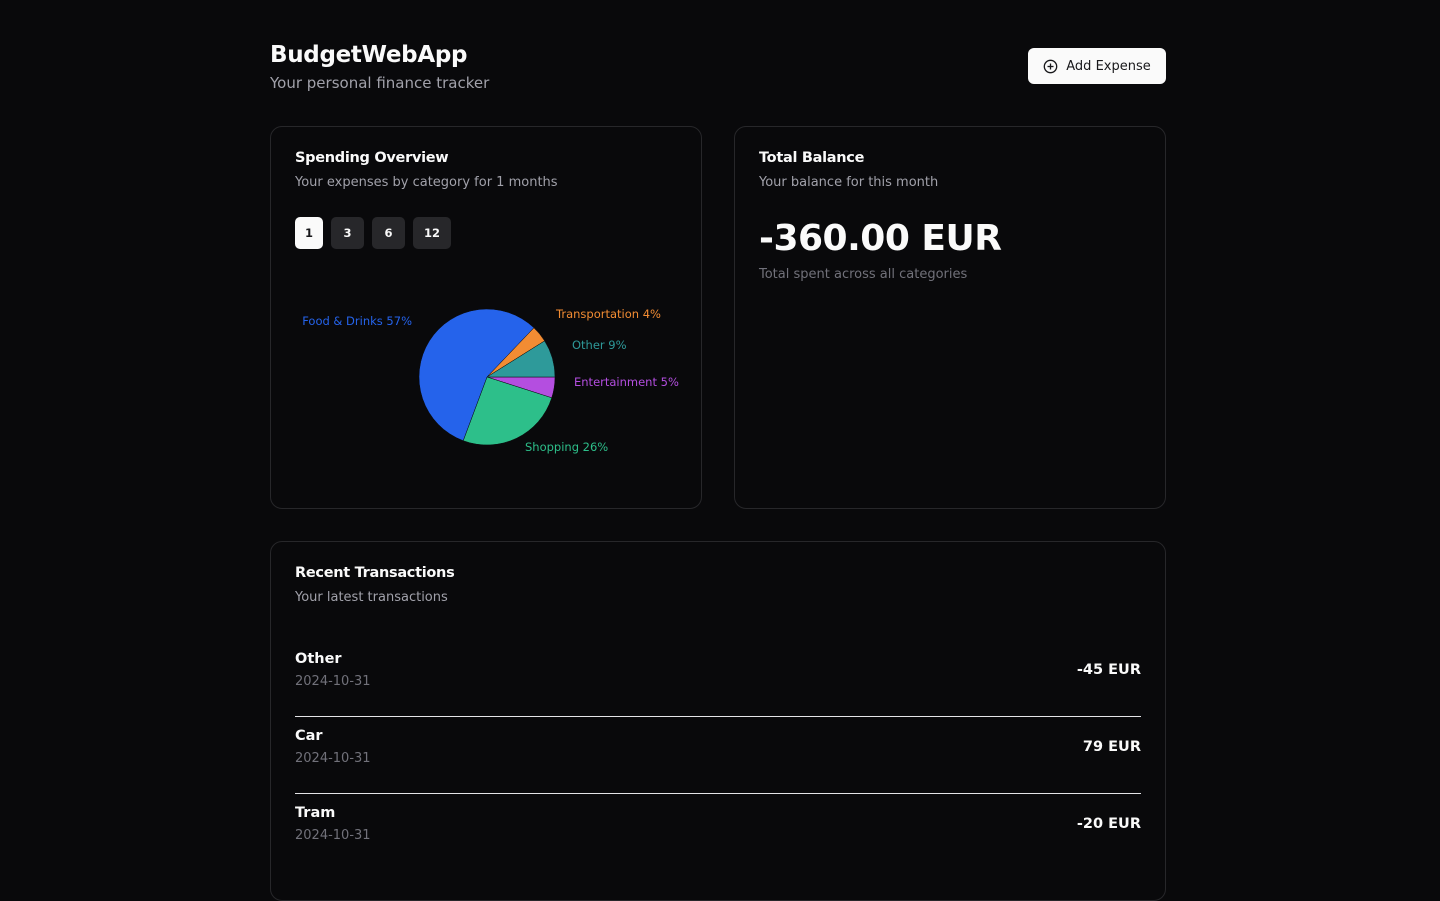 The image size is (1440, 901). Describe the element at coordinates (718, 832) in the screenshot. I see `transaction-row: Tram 2024-10-31 -20 EUR` at that location.